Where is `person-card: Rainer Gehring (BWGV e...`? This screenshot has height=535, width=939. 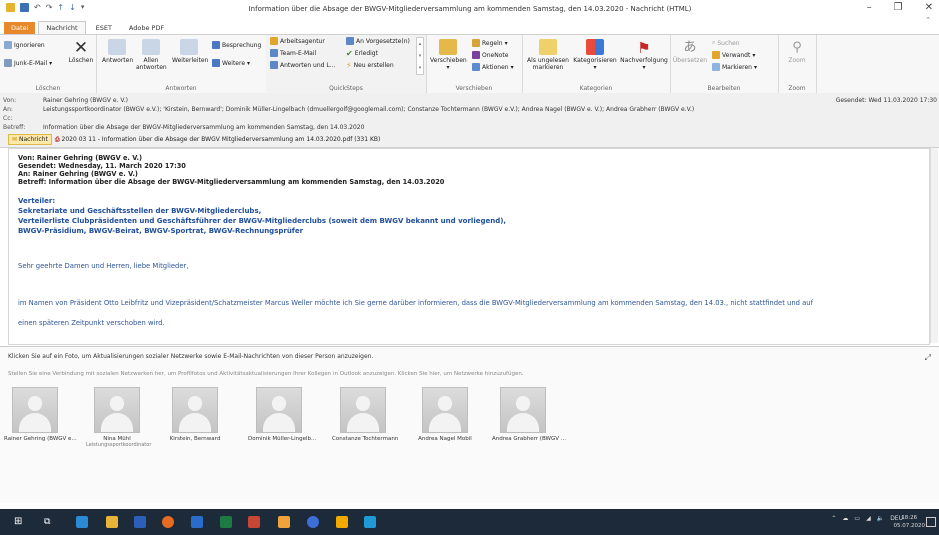
person-card: Rainer Gehring (BWGV e... is located at coordinates (40, 414).